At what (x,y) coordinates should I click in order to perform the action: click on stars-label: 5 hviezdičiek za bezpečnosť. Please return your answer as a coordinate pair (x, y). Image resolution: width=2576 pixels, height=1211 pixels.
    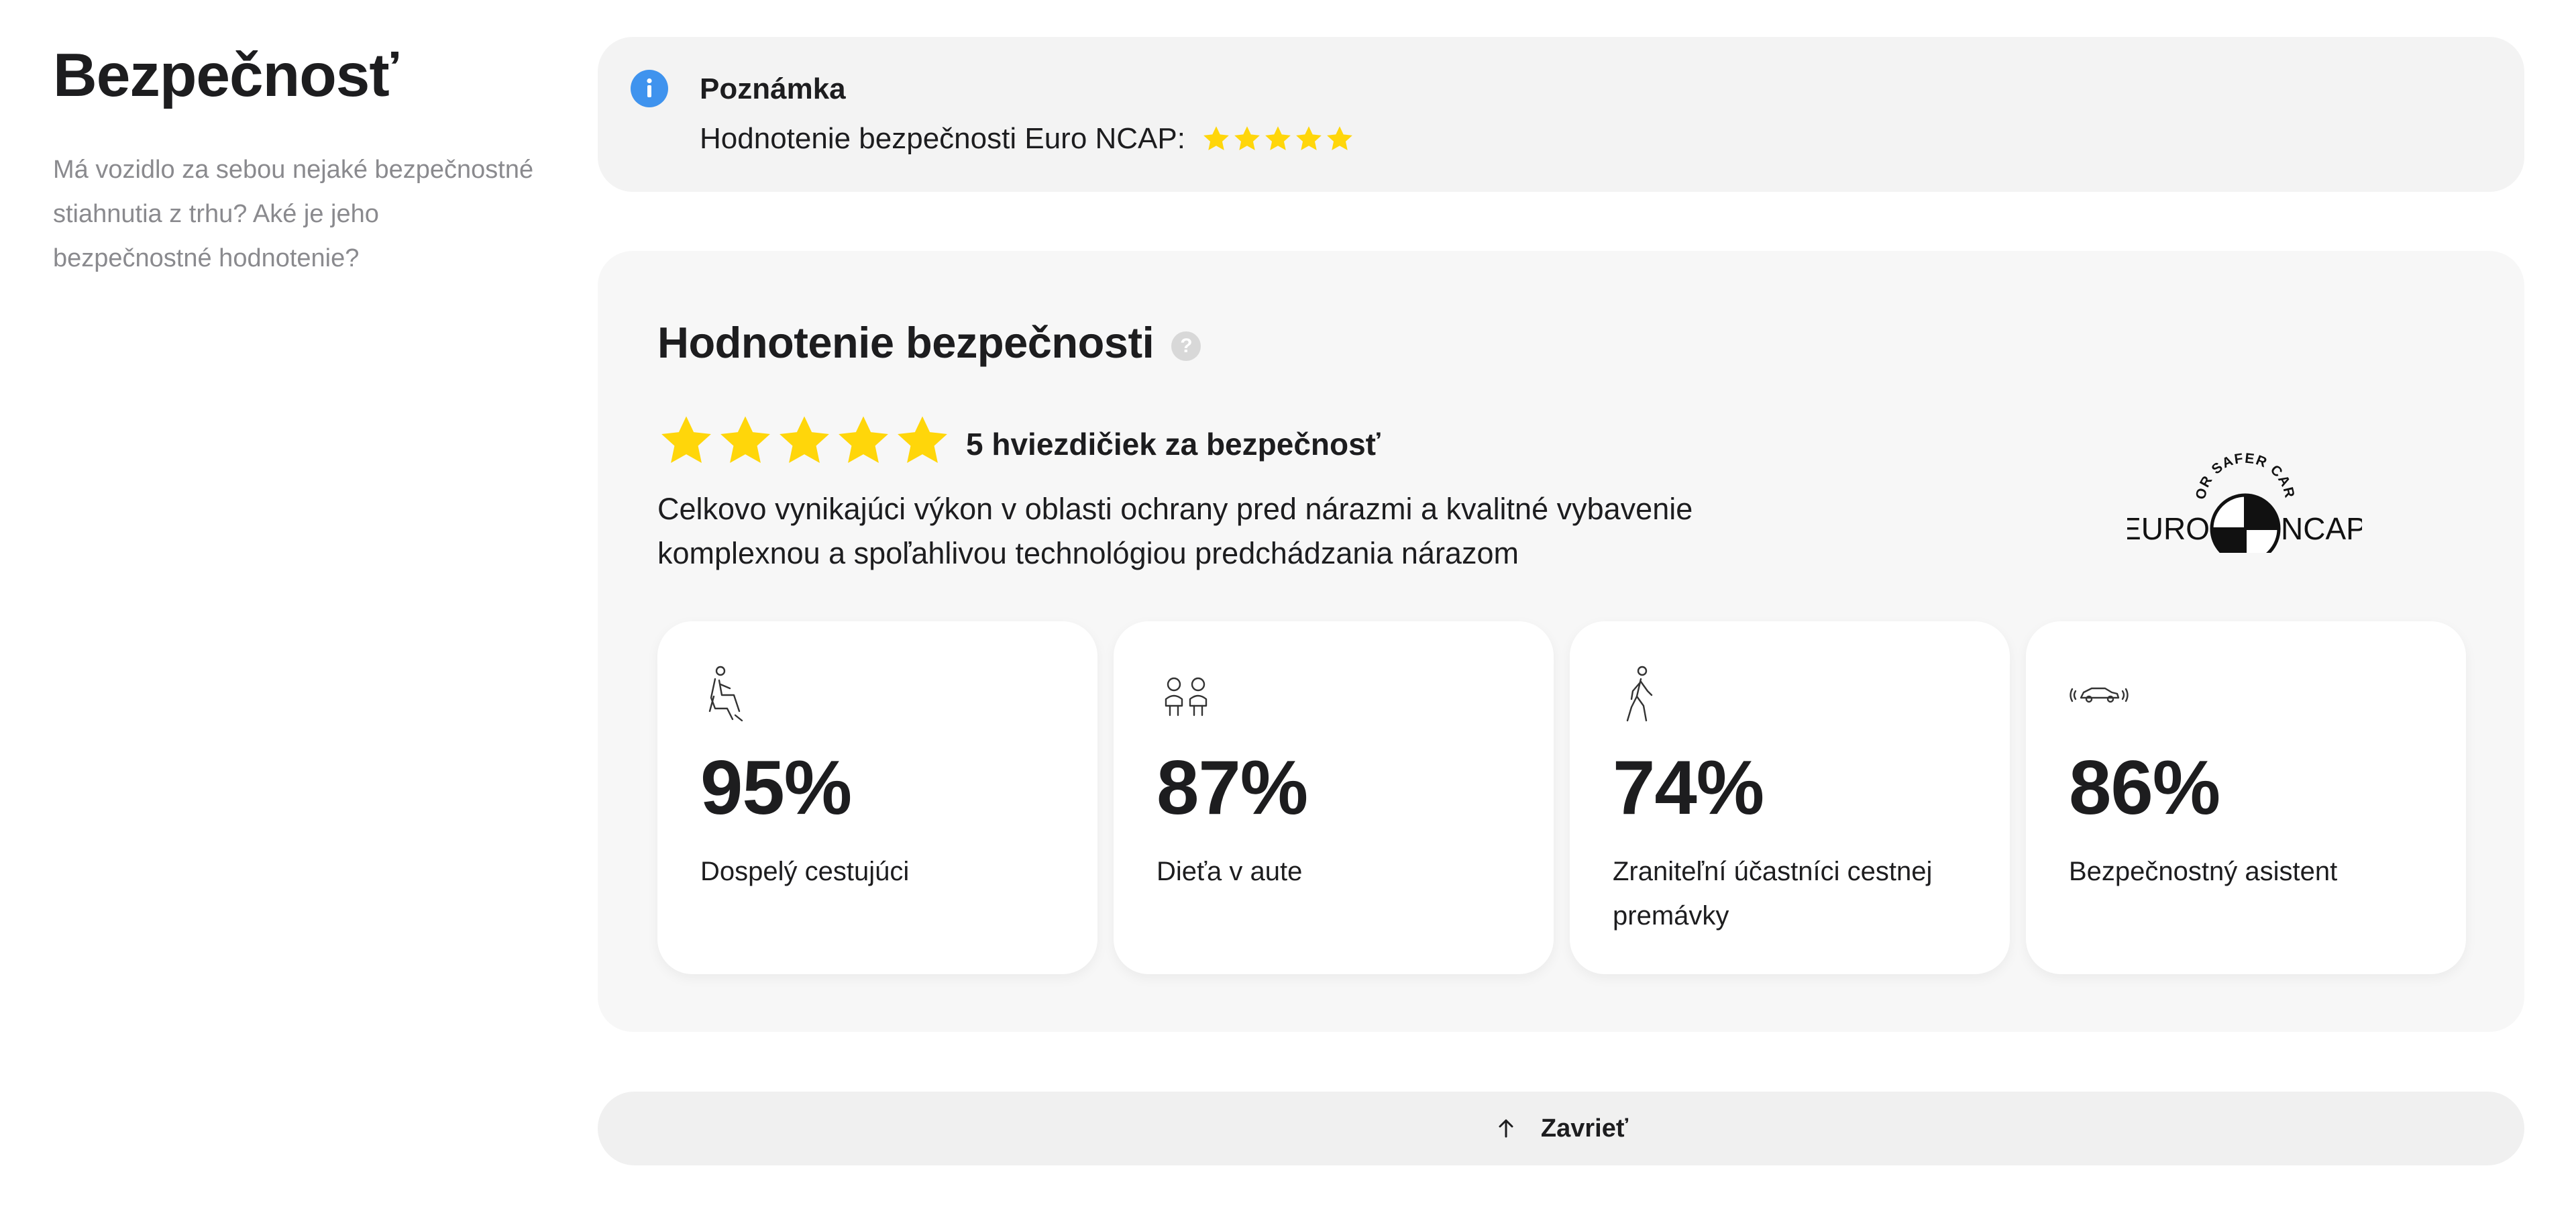
    Looking at the image, I should click on (1173, 444).